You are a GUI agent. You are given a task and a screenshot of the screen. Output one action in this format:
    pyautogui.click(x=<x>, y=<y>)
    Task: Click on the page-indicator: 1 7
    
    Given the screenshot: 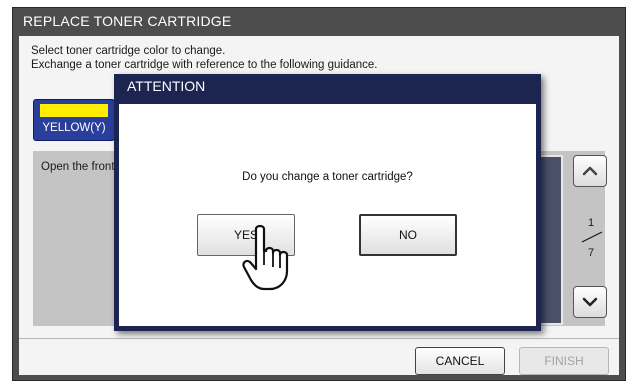 What is the action you would take?
    pyautogui.click(x=592, y=240)
    